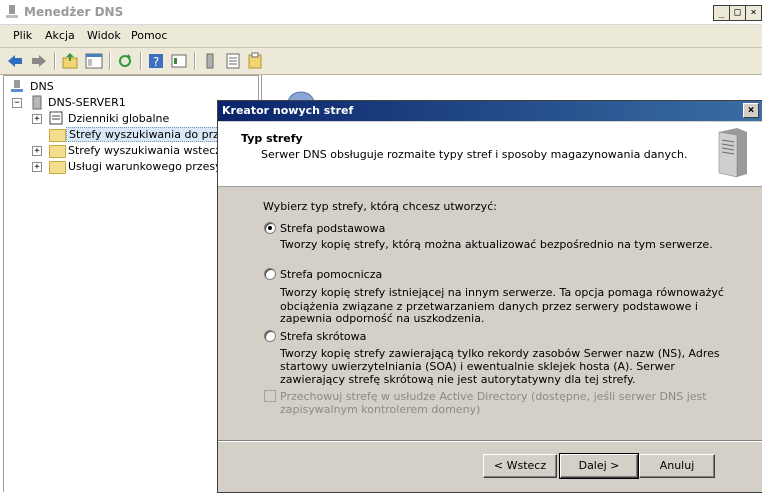 The width and height of the screenshot is (762, 493). What do you see at coordinates (332, 228) in the screenshot?
I see `primary-zone-label: Strefa podstawowa` at bounding box center [332, 228].